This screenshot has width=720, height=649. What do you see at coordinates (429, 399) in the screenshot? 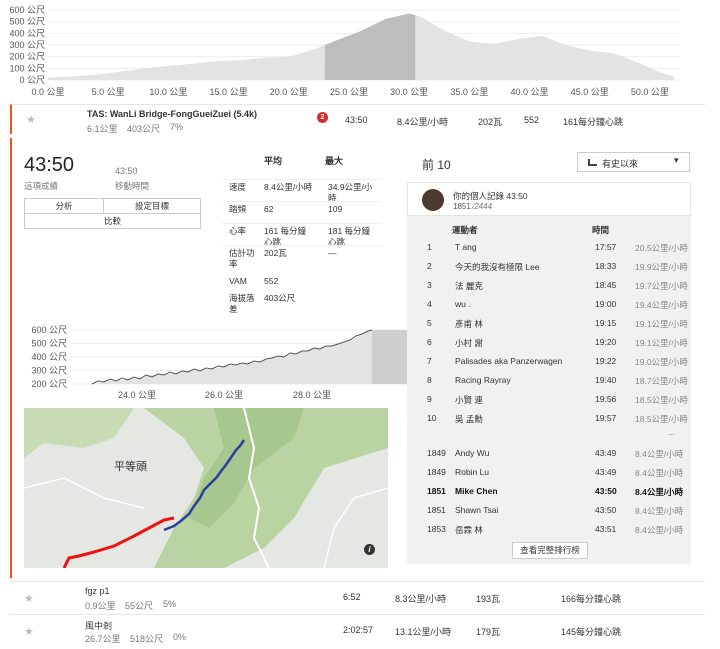
I see `leaderboard-rank: 9` at bounding box center [429, 399].